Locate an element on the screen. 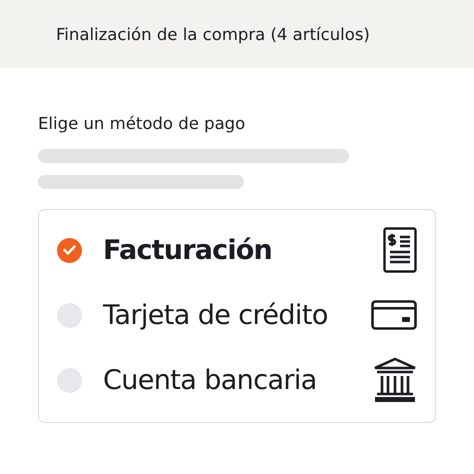 The height and width of the screenshot is (474, 474). bank-icon is located at coordinates (395, 380).